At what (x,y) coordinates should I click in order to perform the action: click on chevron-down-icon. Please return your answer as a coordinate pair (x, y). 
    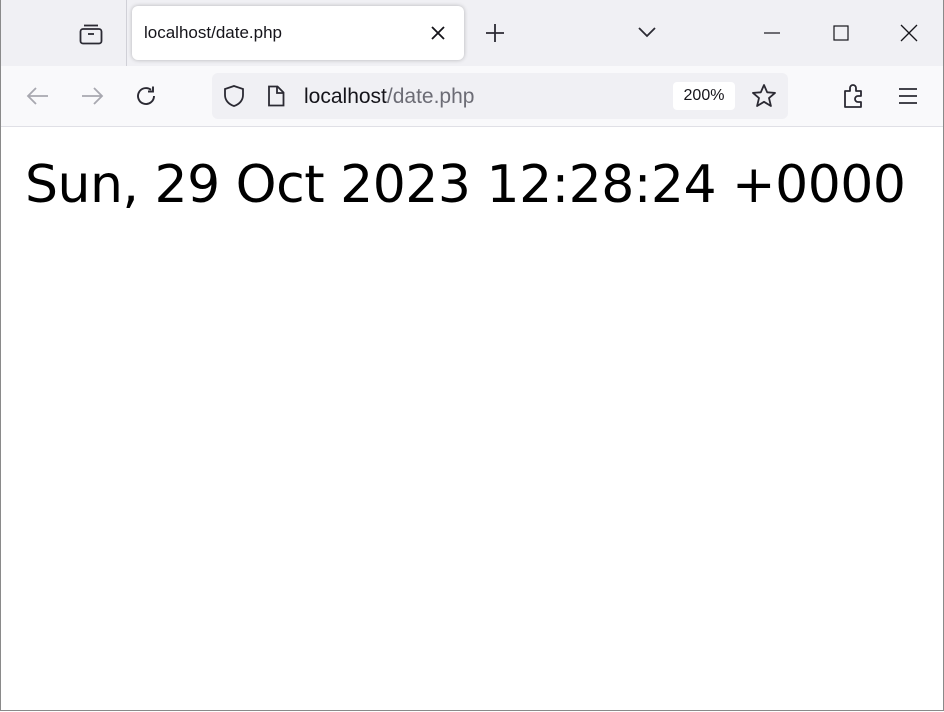
    Looking at the image, I should click on (647, 32).